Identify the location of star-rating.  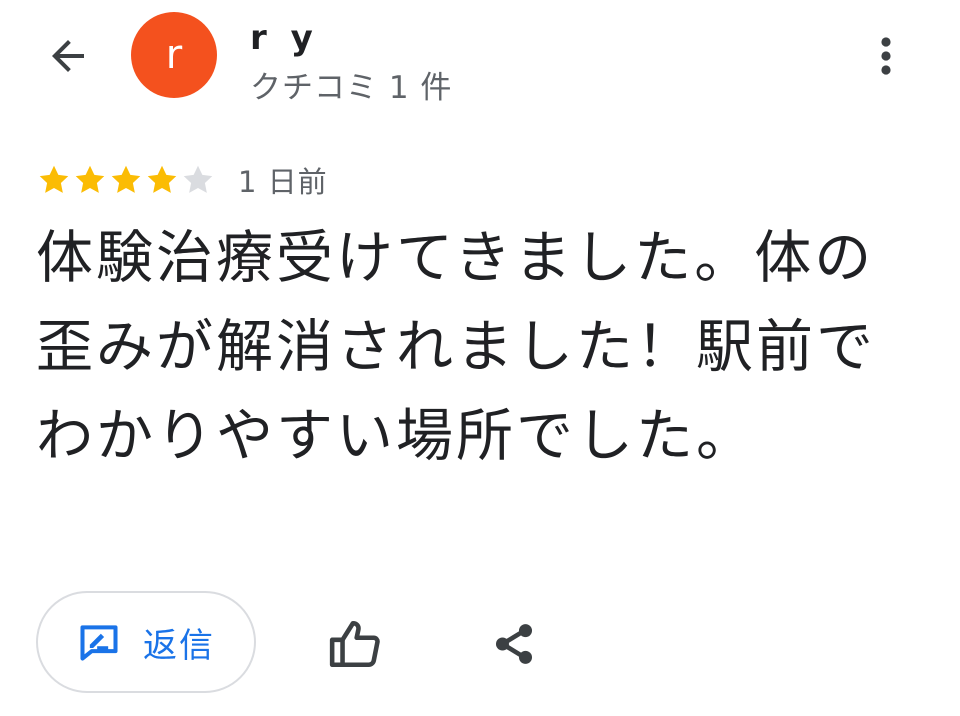
(126, 180).